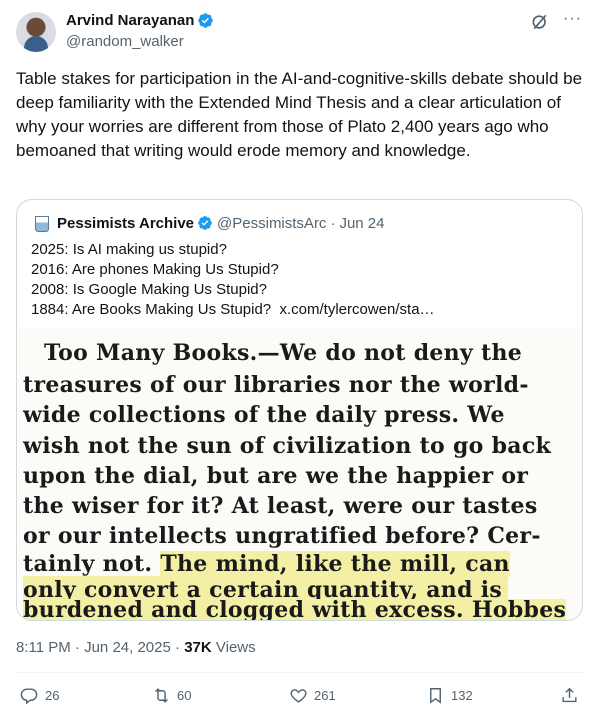 This screenshot has width=599, height=724. Describe the element at coordinates (300, 32) in the screenshot. I see `tweet-header: Arvind Narayanan @random_walker ···` at that location.